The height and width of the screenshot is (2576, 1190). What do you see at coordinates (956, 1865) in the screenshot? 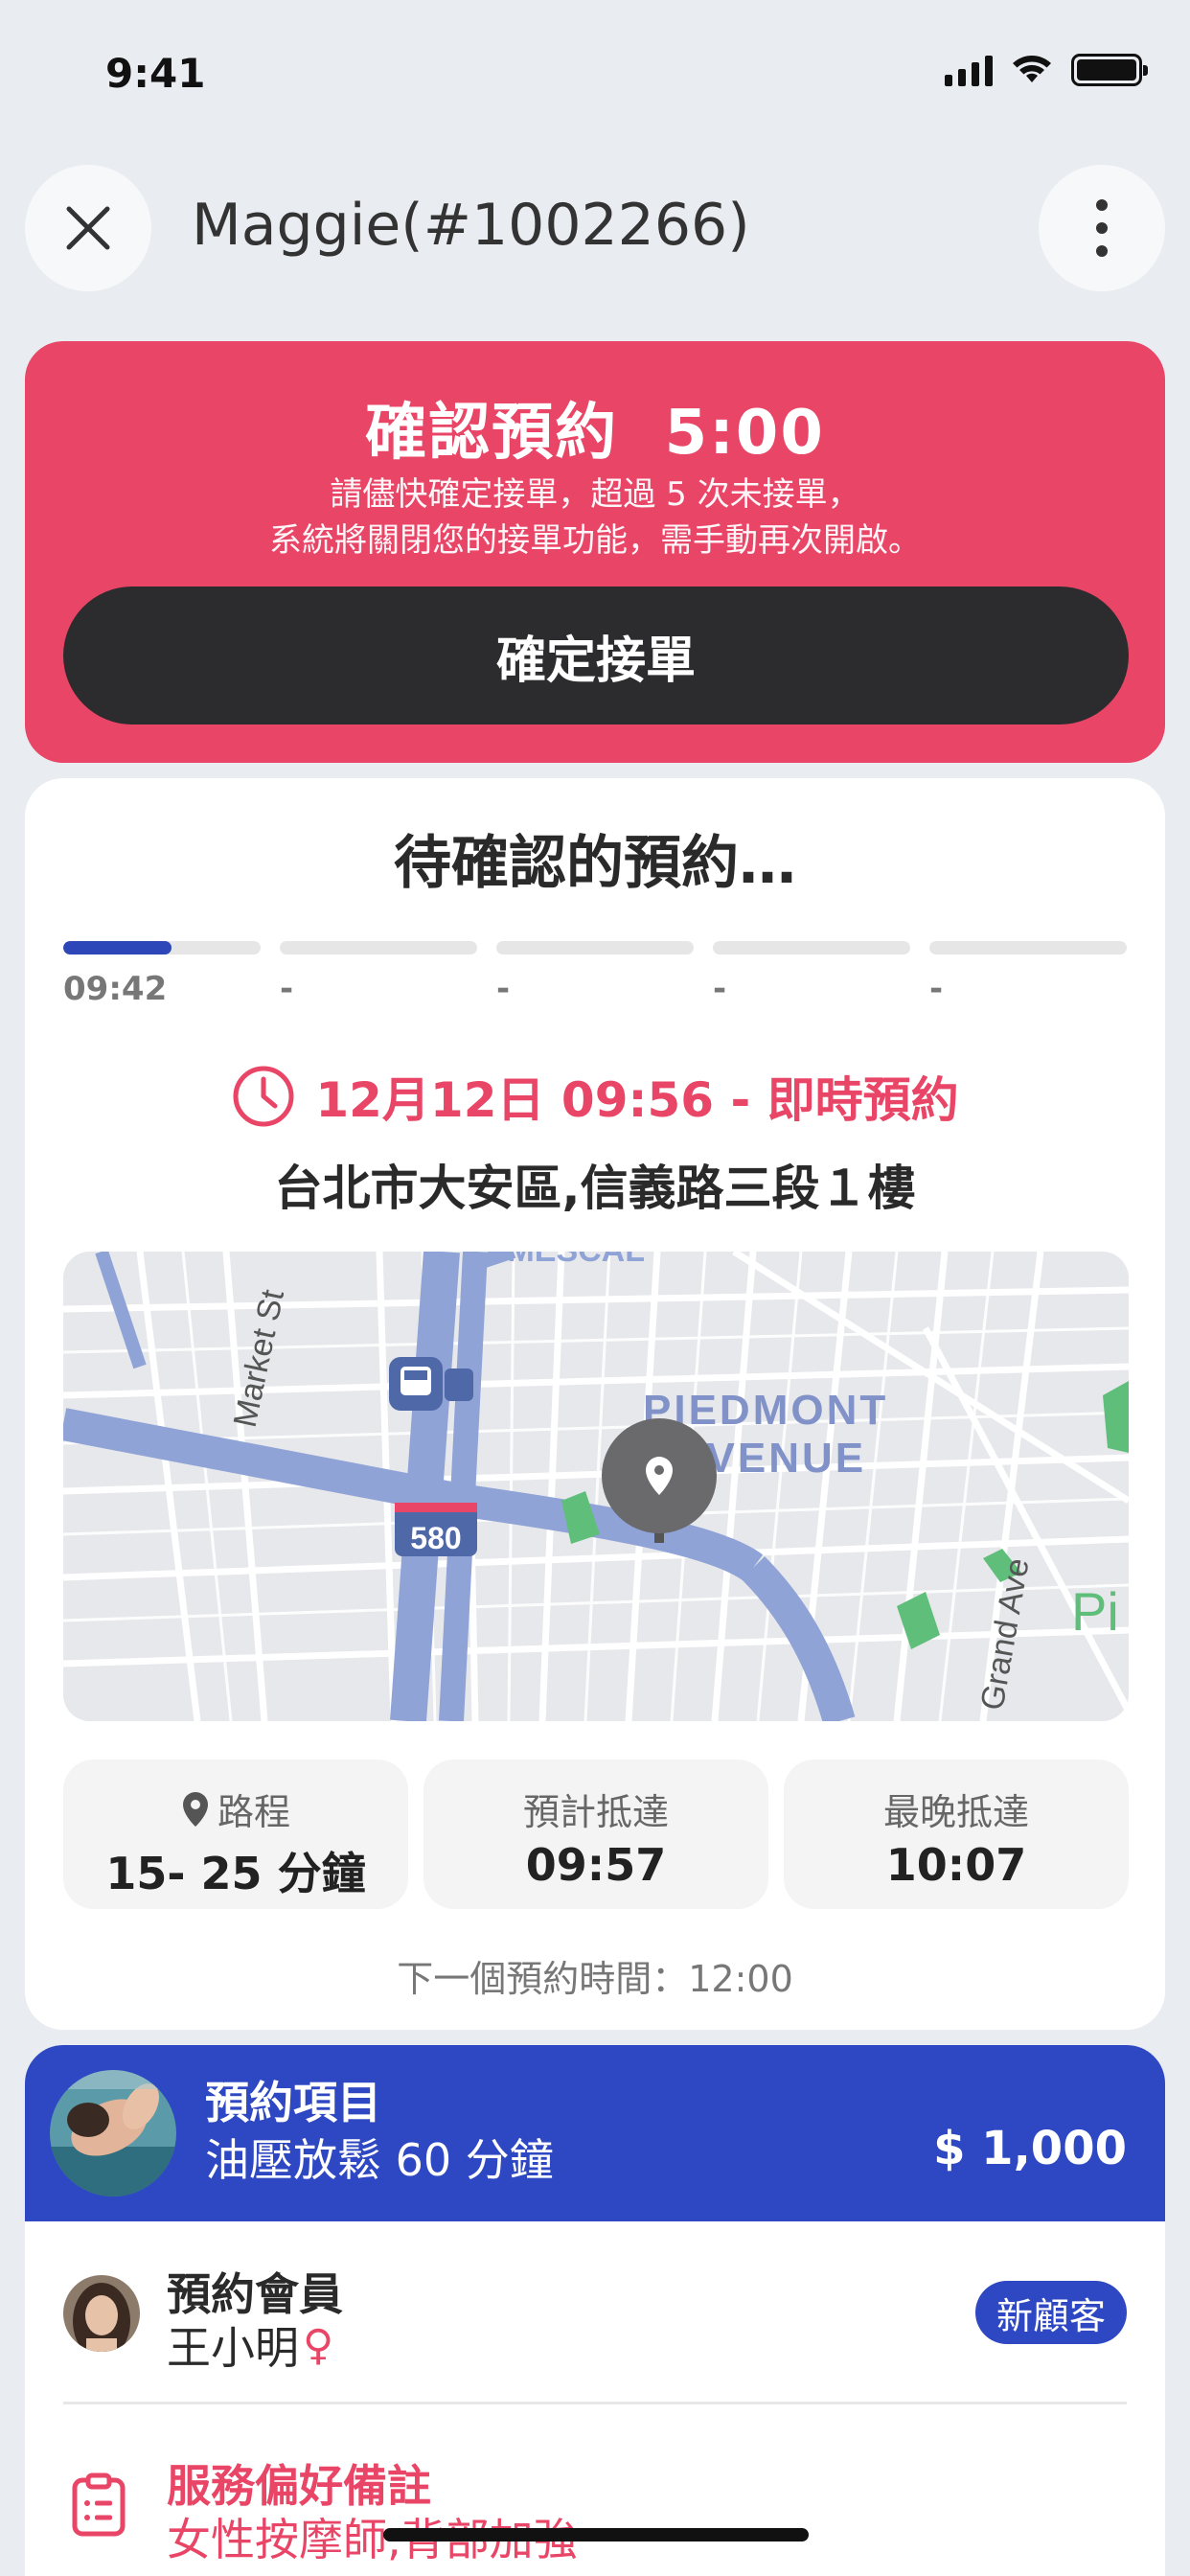
I see `stat-value: 10:07` at bounding box center [956, 1865].